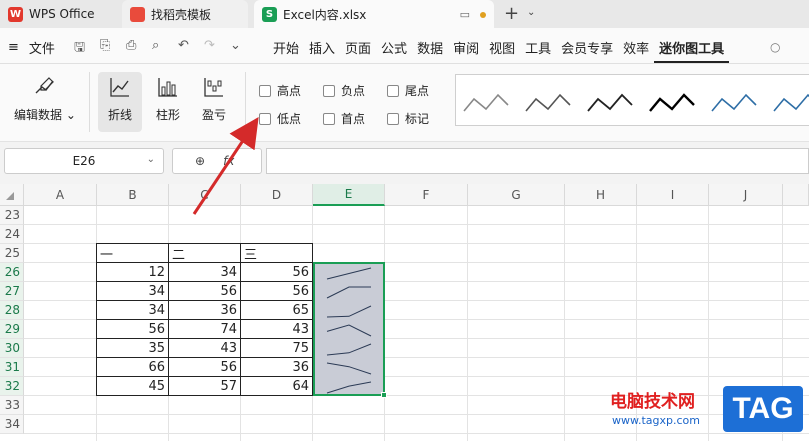 Image resolution: width=809 pixels, height=441 pixels. What do you see at coordinates (763, 409) in the screenshot?
I see `watermark-tag-logo: TAG` at bounding box center [763, 409].